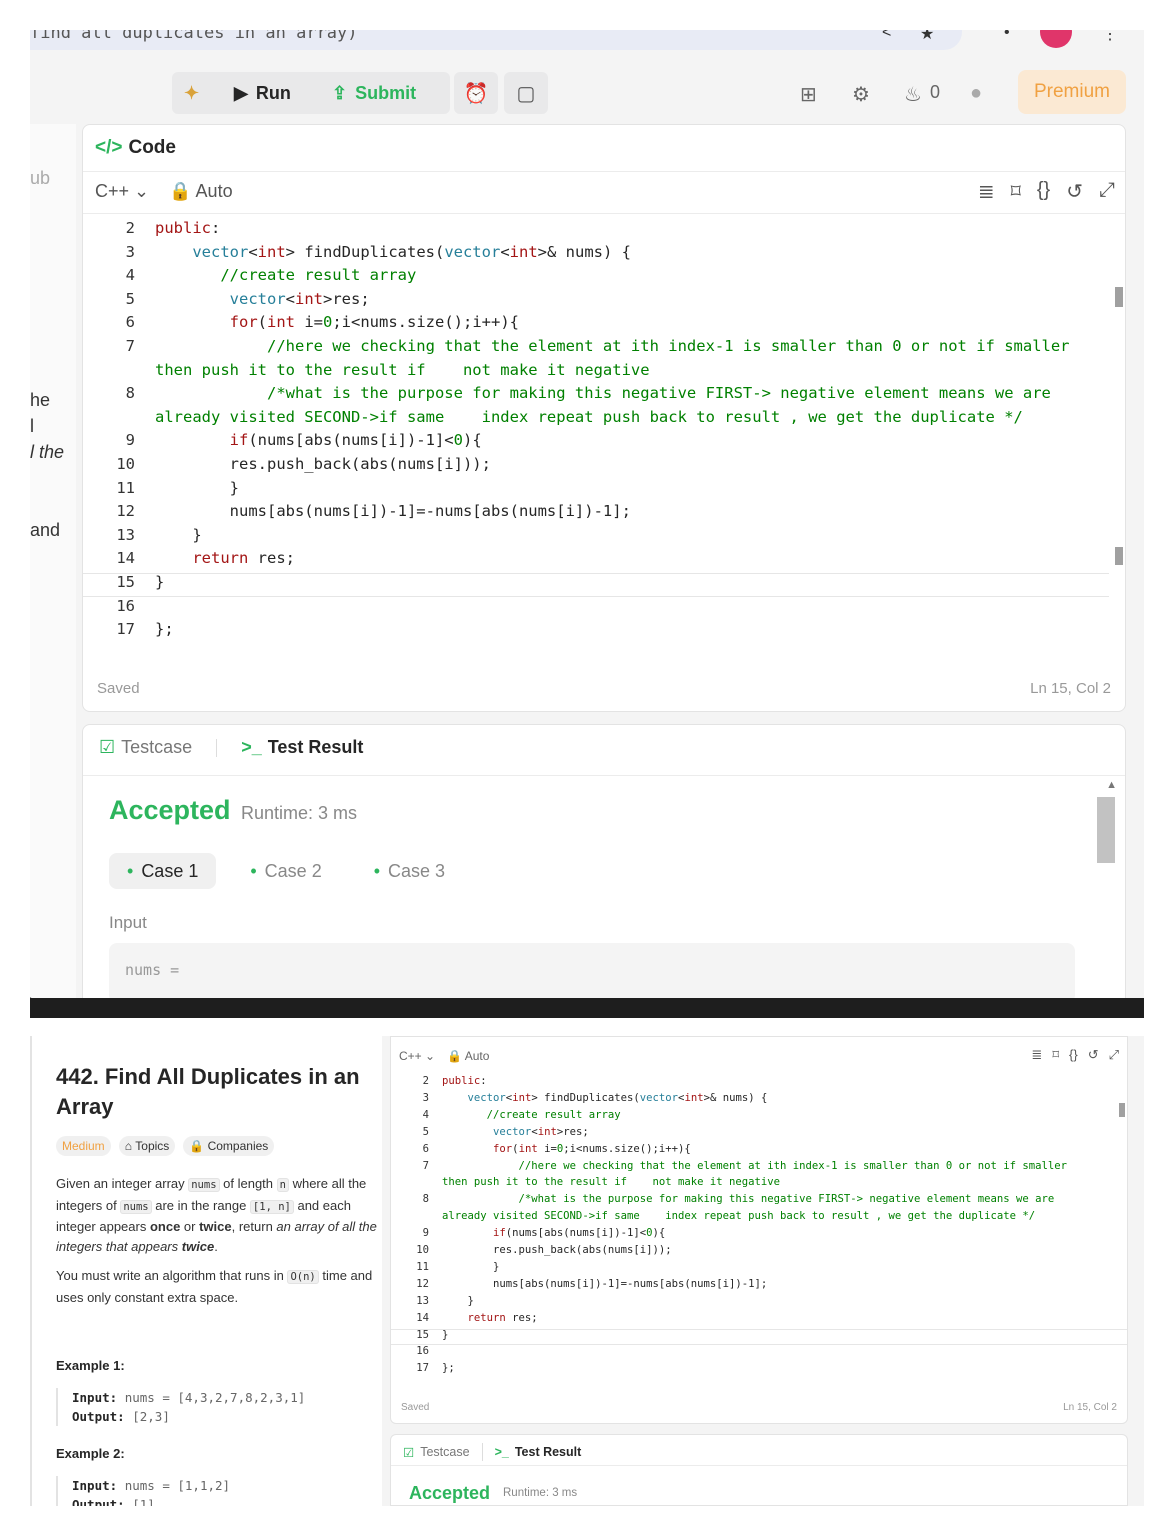 This screenshot has width=1174, height=1536. What do you see at coordinates (1111, 785) in the screenshot?
I see `scroll-up-icon: ▲` at bounding box center [1111, 785].